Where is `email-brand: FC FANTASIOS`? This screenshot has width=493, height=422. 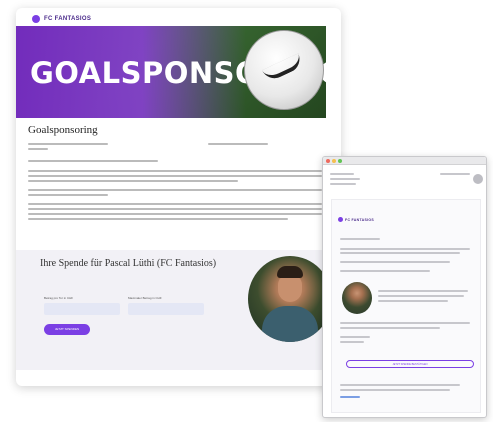 email-brand: FC FANTASIOS is located at coordinates (356, 219).